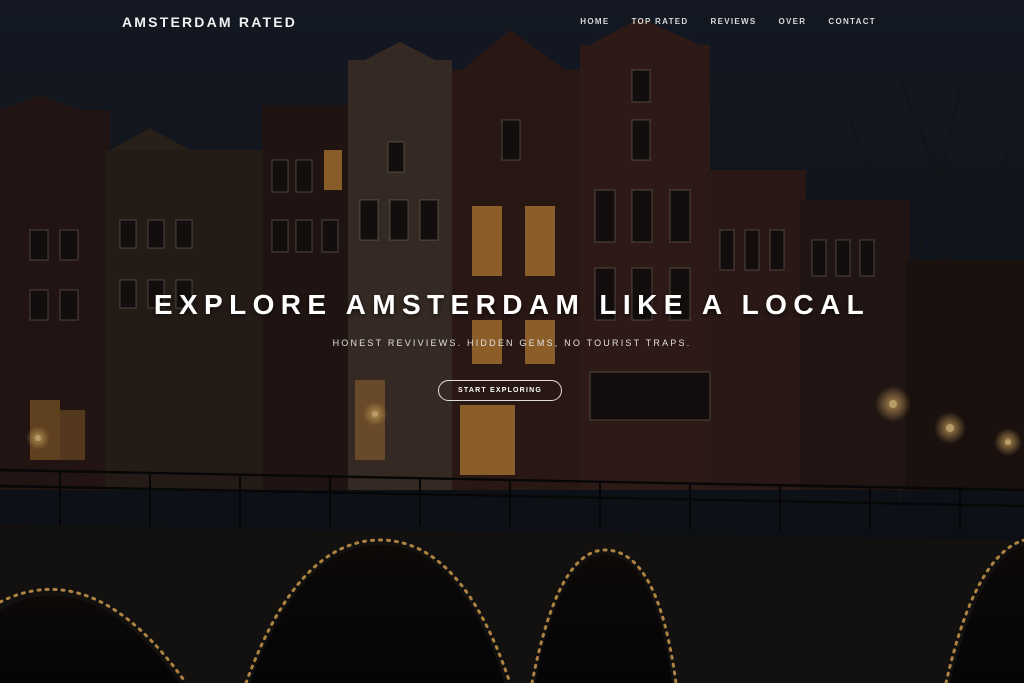 The image size is (1024, 683). What do you see at coordinates (512, 304) in the screenshot?
I see `hero-title: EXPLORE AMSTERDAM LIKE A LOCAL` at bounding box center [512, 304].